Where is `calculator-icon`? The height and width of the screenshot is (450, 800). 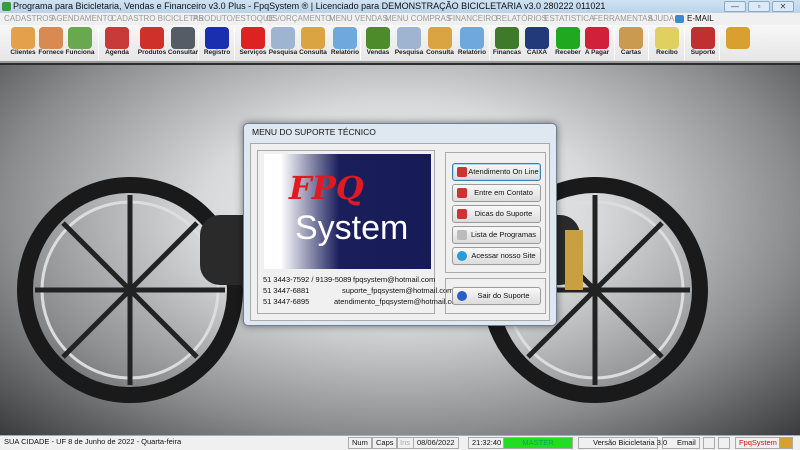
calculator-icon is located at coordinates (724, 443).